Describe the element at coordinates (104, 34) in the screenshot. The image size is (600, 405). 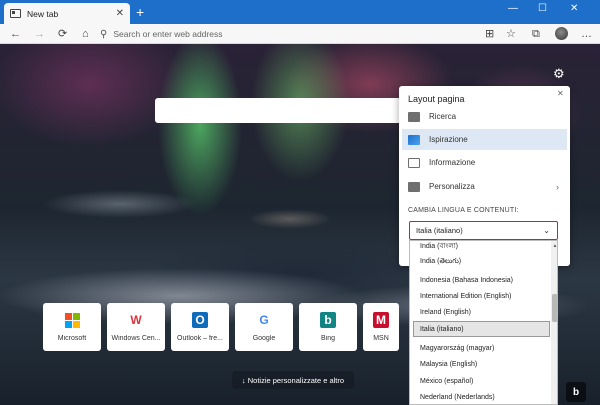
I see `search-icon: ⚲` at that location.